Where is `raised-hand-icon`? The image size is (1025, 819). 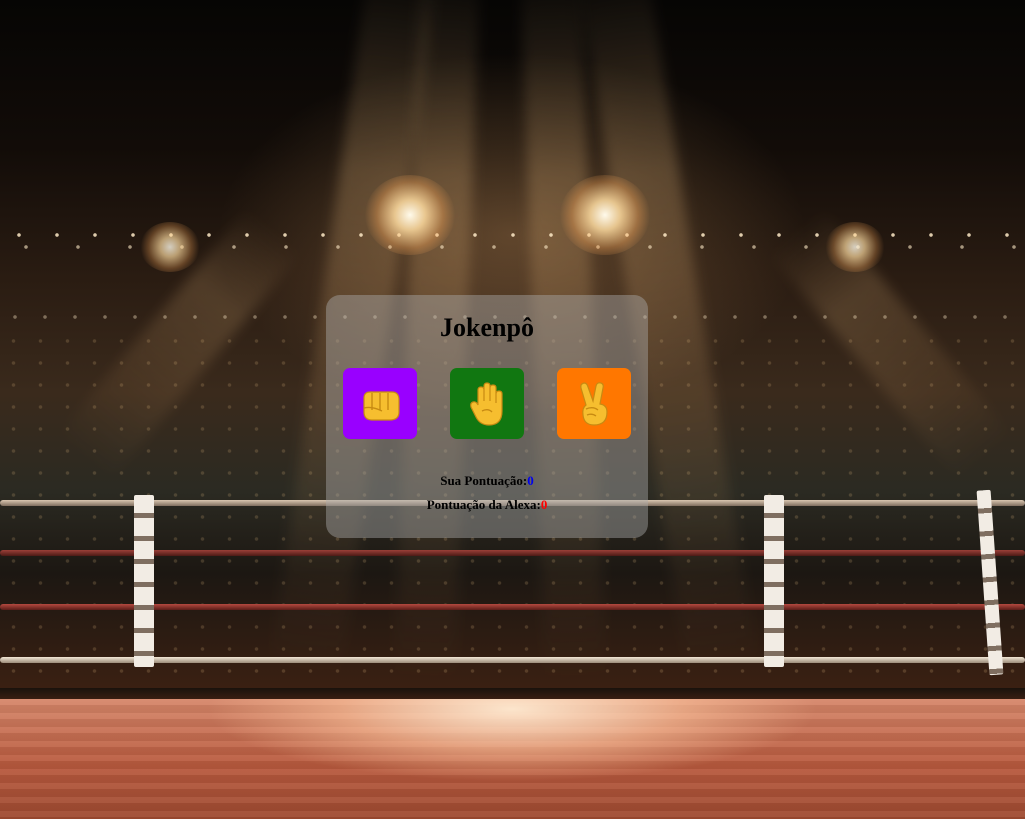
raised-hand-icon is located at coordinates (487, 404).